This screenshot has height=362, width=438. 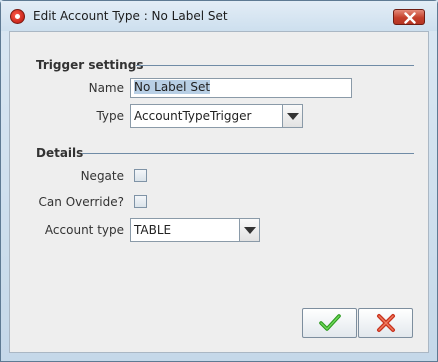 What do you see at coordinates (140, 201) in the screenshot?
I see `can-override-checkbox` at bounding box center [140, 201].